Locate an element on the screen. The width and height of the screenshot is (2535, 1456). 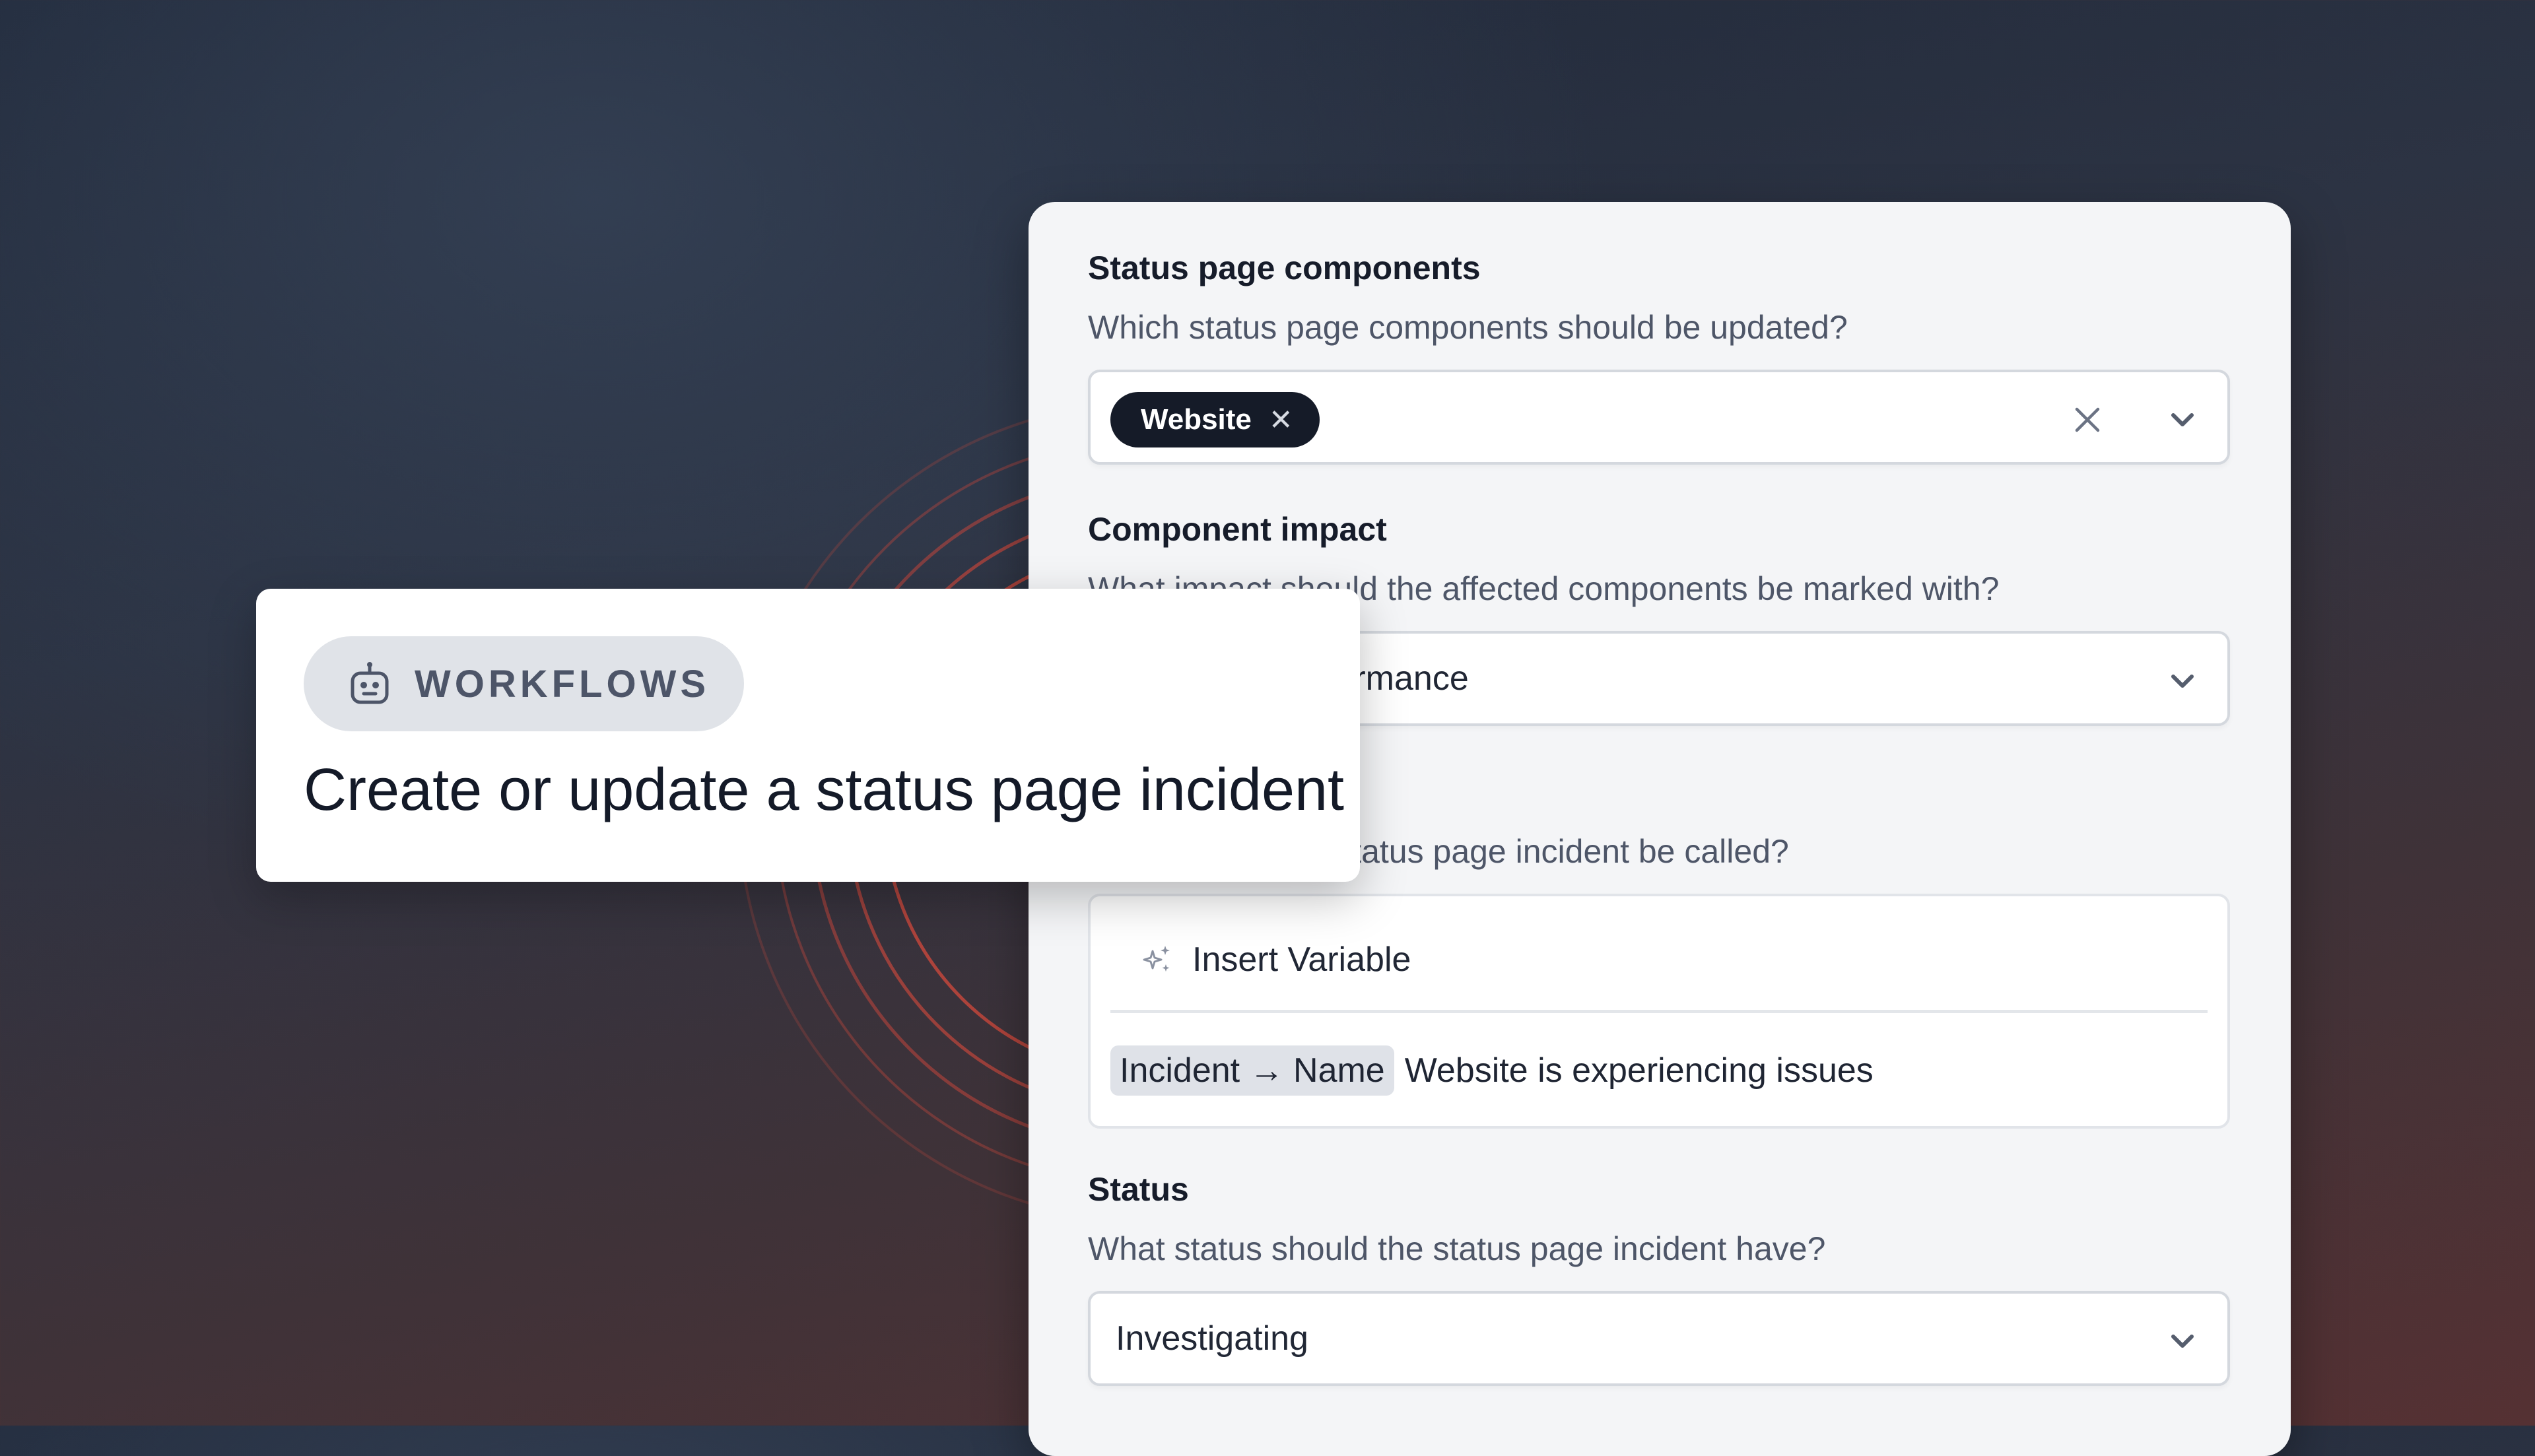
chip-remove-icon: ✕ is located at coordinates (1281, 420).